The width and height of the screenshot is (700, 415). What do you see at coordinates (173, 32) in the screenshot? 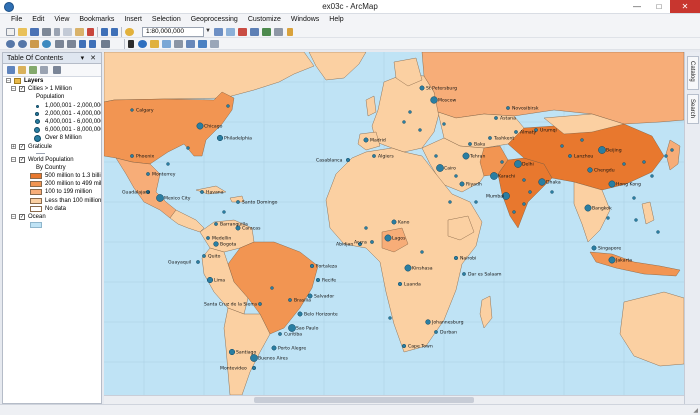
I see `map-scale-input: 1:80,000,000` at bounding box center [173, 32].